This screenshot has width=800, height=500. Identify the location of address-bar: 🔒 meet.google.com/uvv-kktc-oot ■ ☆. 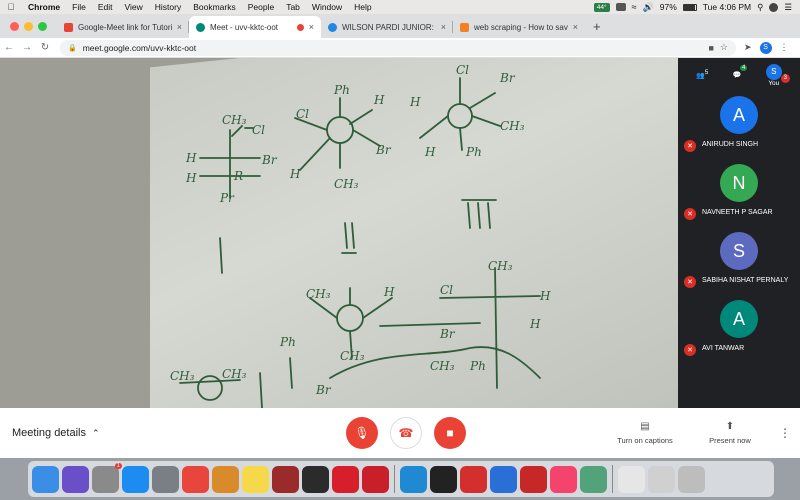
(398, 47).